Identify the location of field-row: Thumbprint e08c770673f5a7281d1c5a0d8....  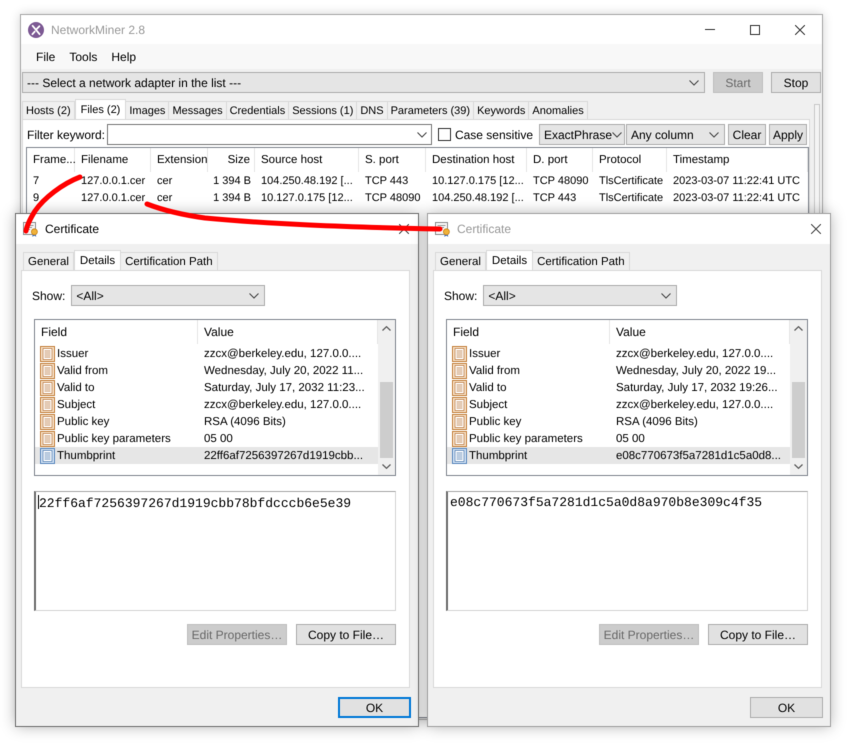
(618, 455).